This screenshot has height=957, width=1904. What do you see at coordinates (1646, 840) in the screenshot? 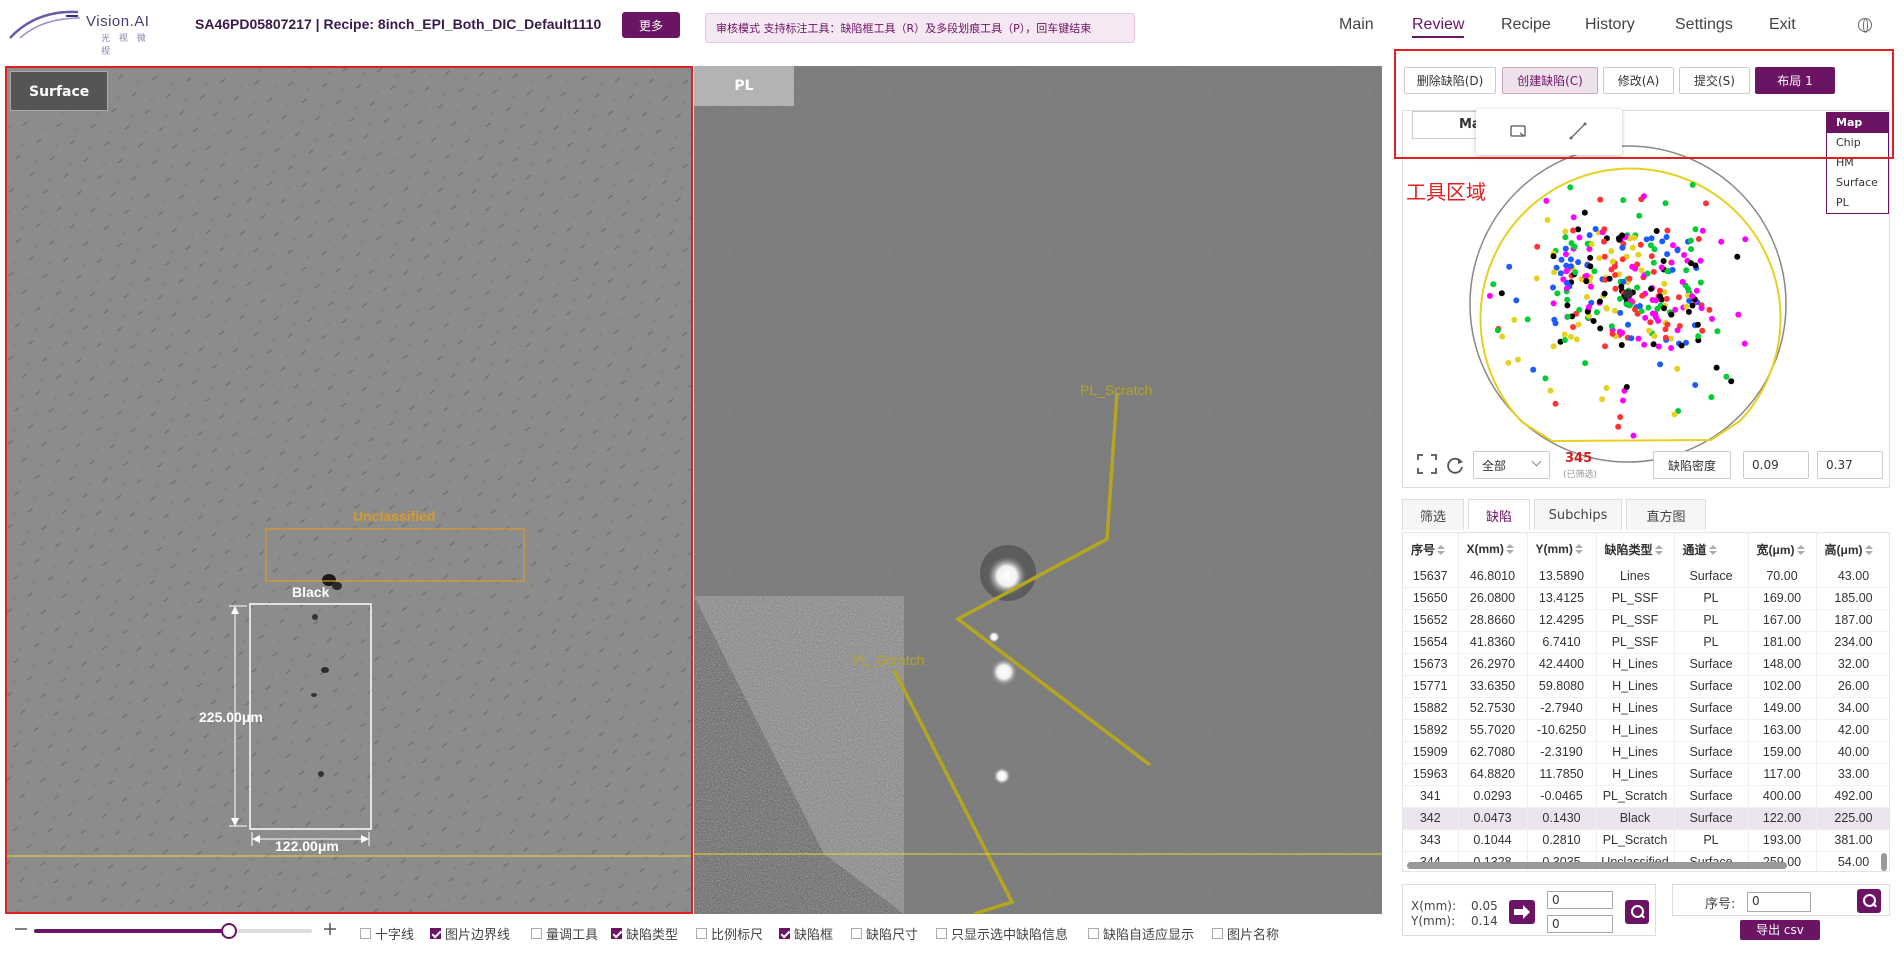
I see `table-row: 343 0.1044 0.2810 PL_Scratch PL 193.00 381.00` at bounding box center [1646, 840].